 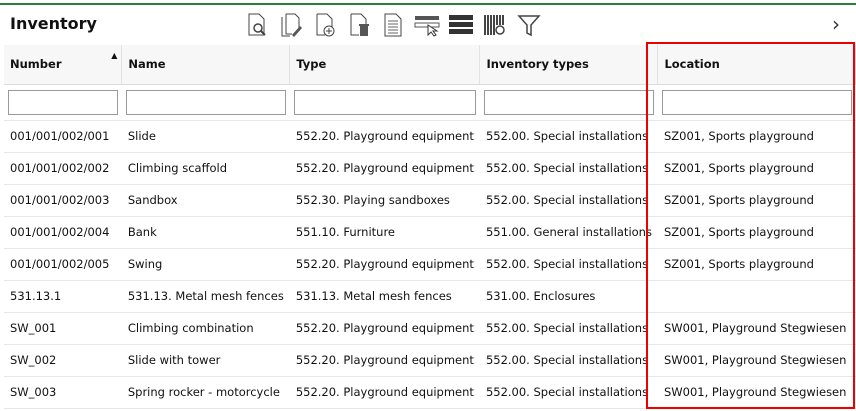 I want to click on cell-number: 531.13.1, so click(x=63, y=296).